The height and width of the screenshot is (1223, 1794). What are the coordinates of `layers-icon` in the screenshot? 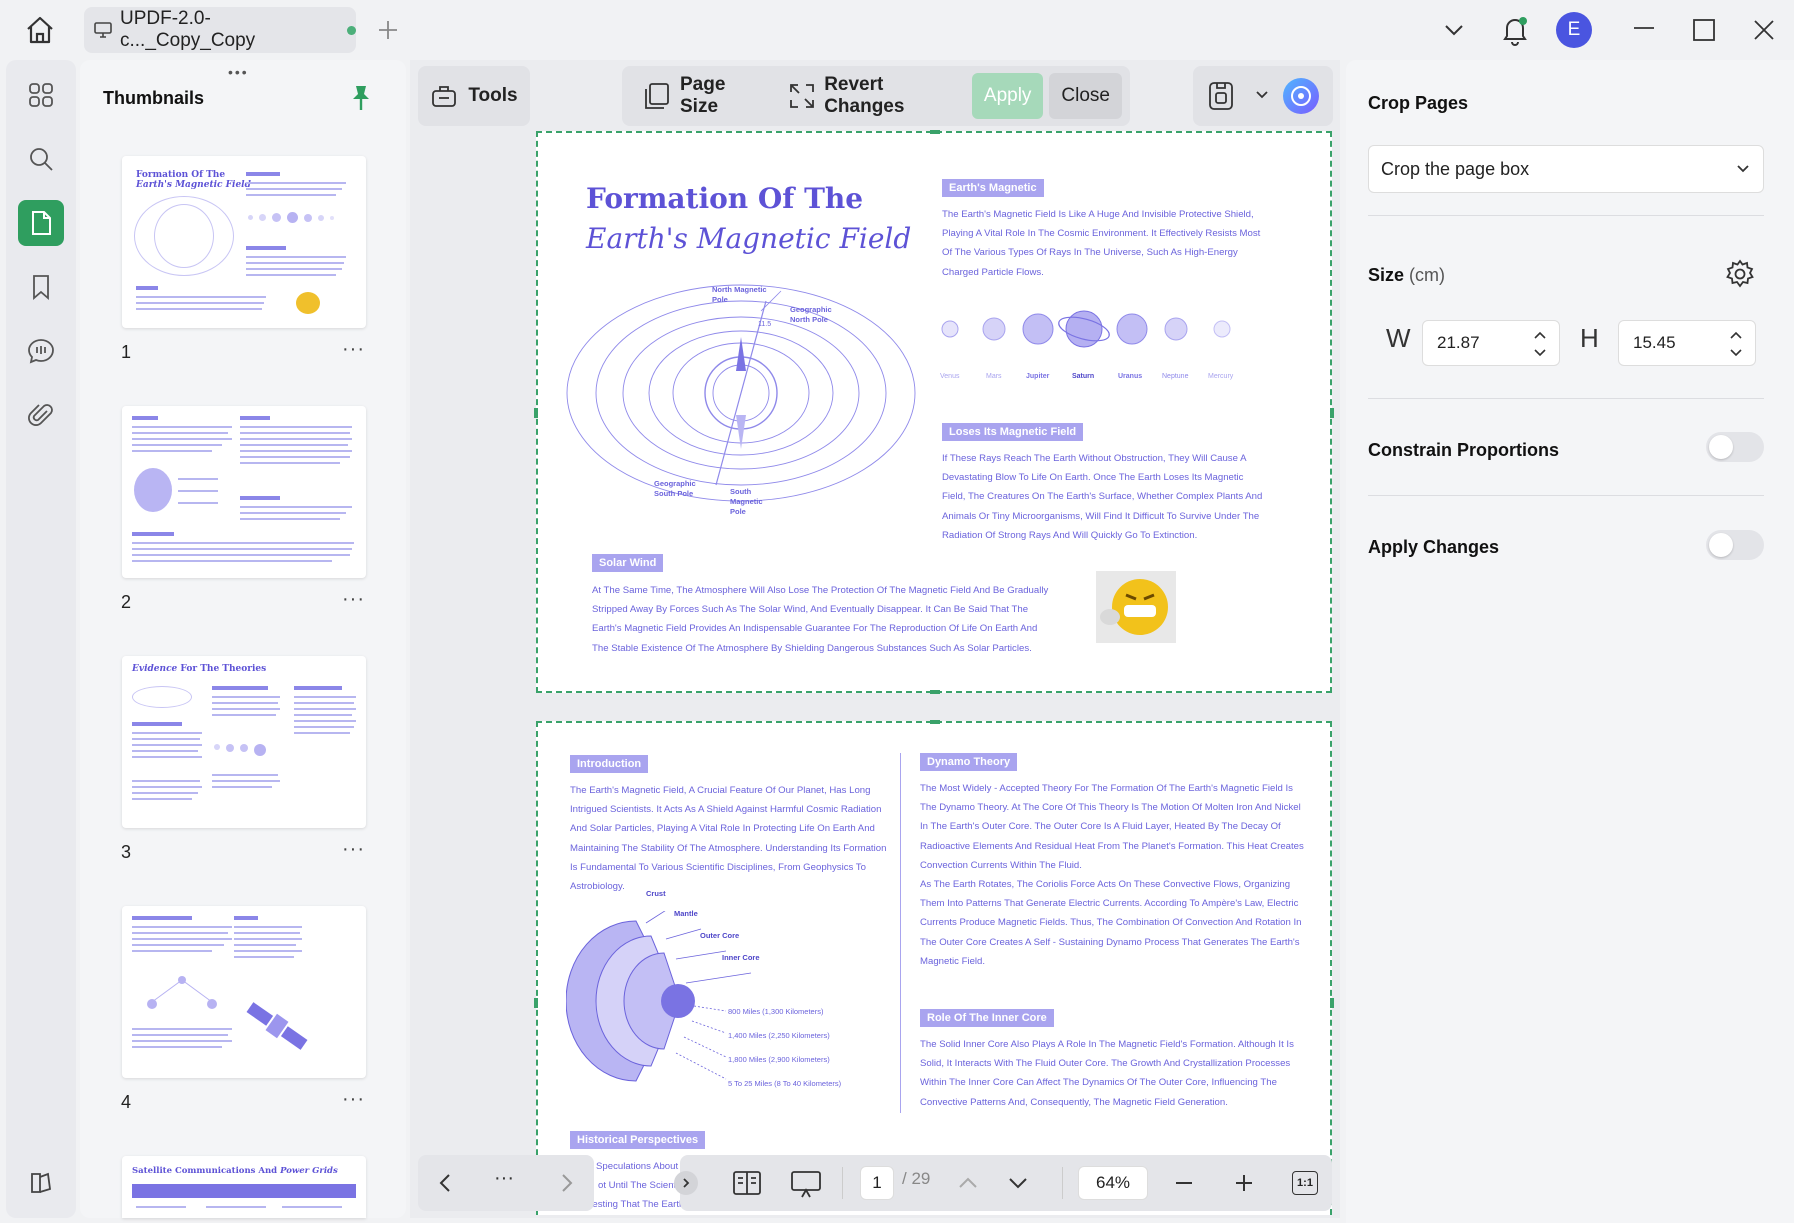 It's located at (41, 1183).